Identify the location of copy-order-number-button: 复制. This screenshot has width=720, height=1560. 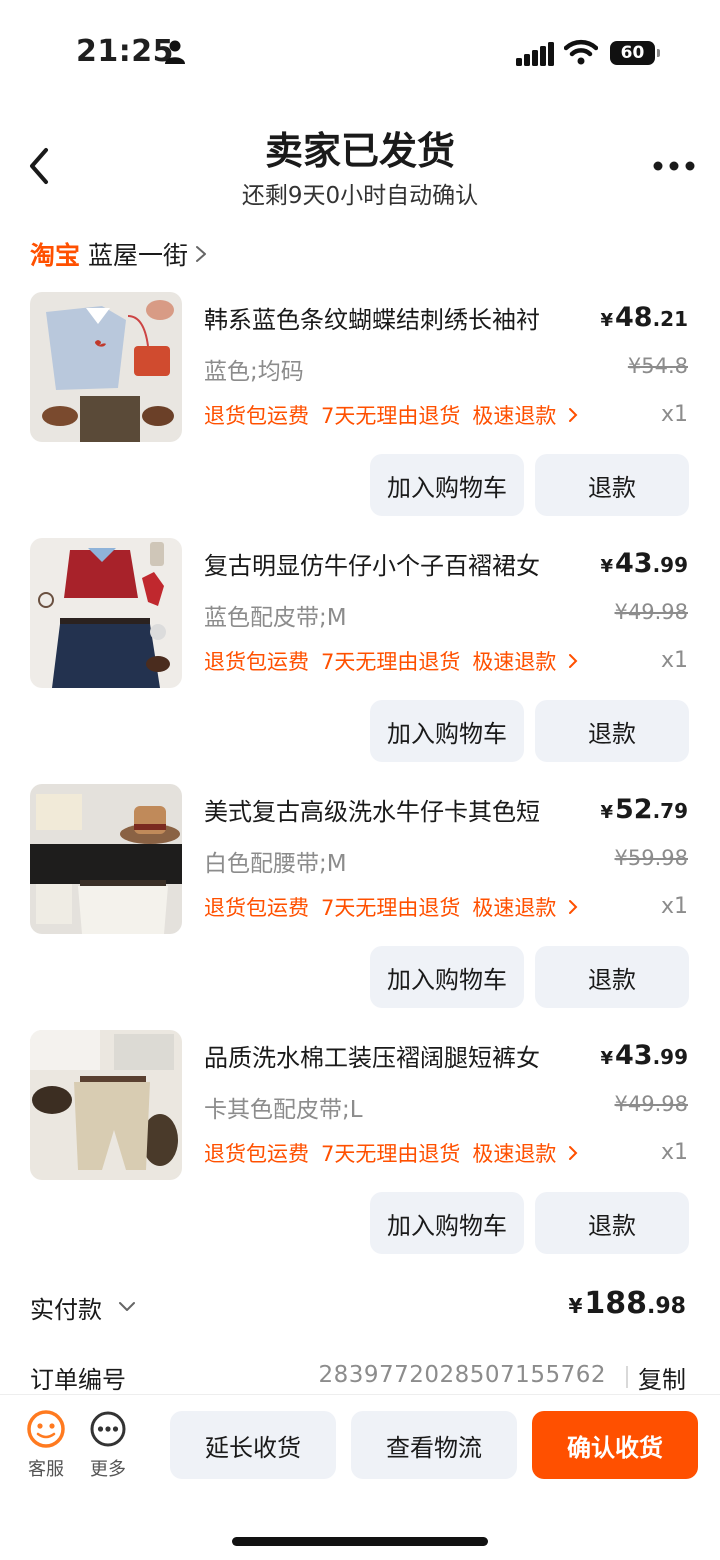
(662, 1377).